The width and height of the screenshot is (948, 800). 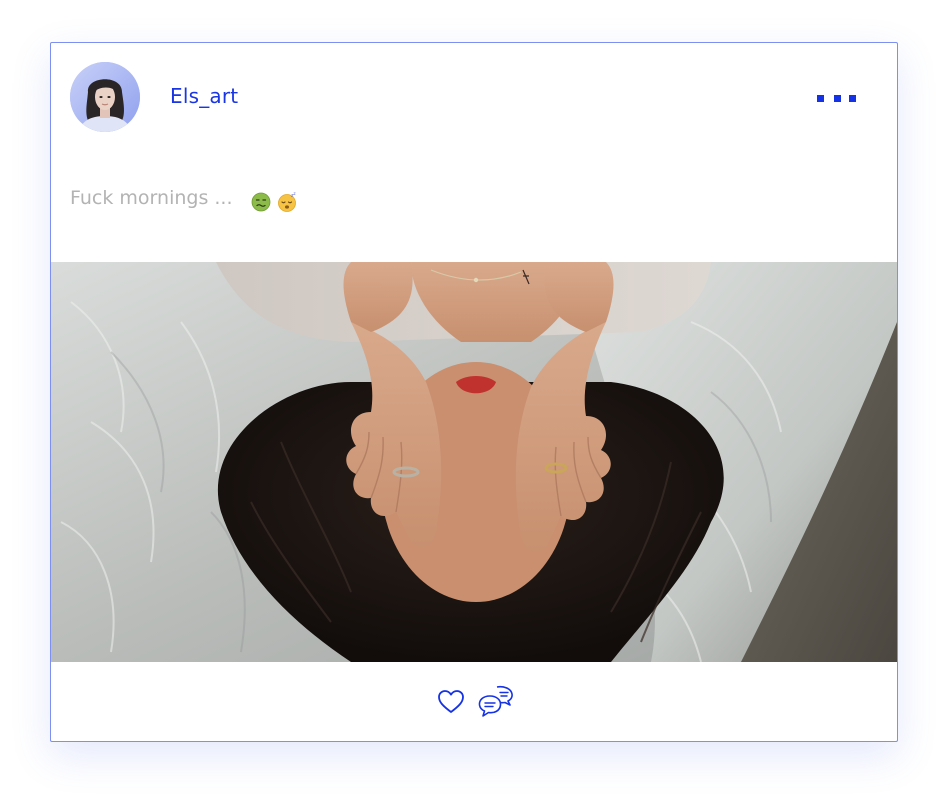 What do you see at coordinates (274, 201) in the screenshot?
I see `caption-emojis: z z` at bounding box center [274, 201].